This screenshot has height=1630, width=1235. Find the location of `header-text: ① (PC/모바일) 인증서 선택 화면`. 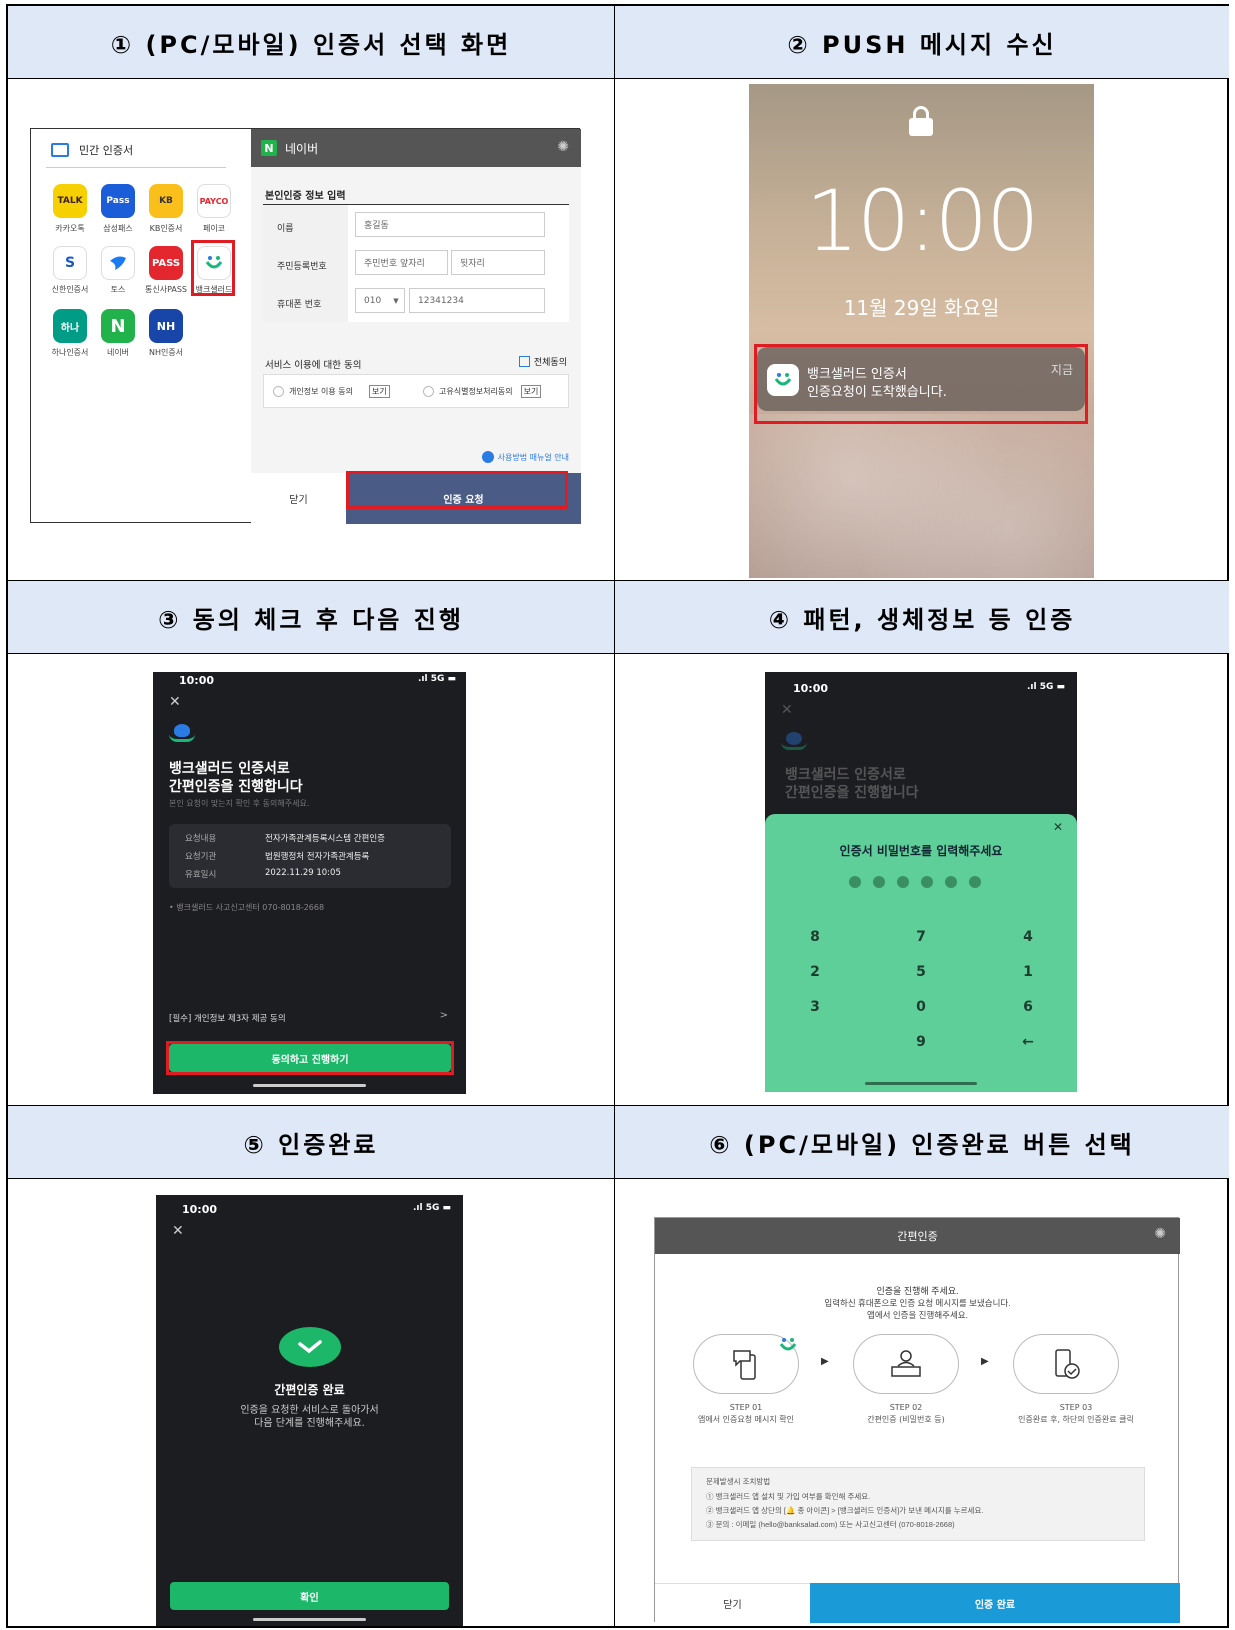

header-text: ① (PC/모바일) 인증서 선택 화면 is located at coordinates (311, 44).